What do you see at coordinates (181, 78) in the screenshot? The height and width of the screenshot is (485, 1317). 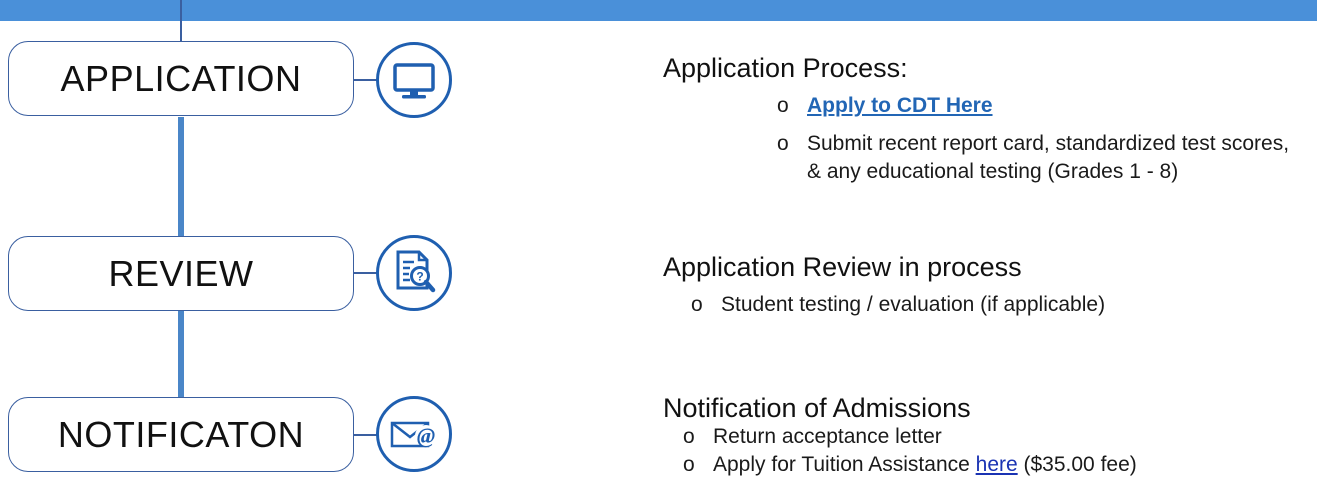 I see `stage-application: APPLICATION` at bounding box center [181, 78].